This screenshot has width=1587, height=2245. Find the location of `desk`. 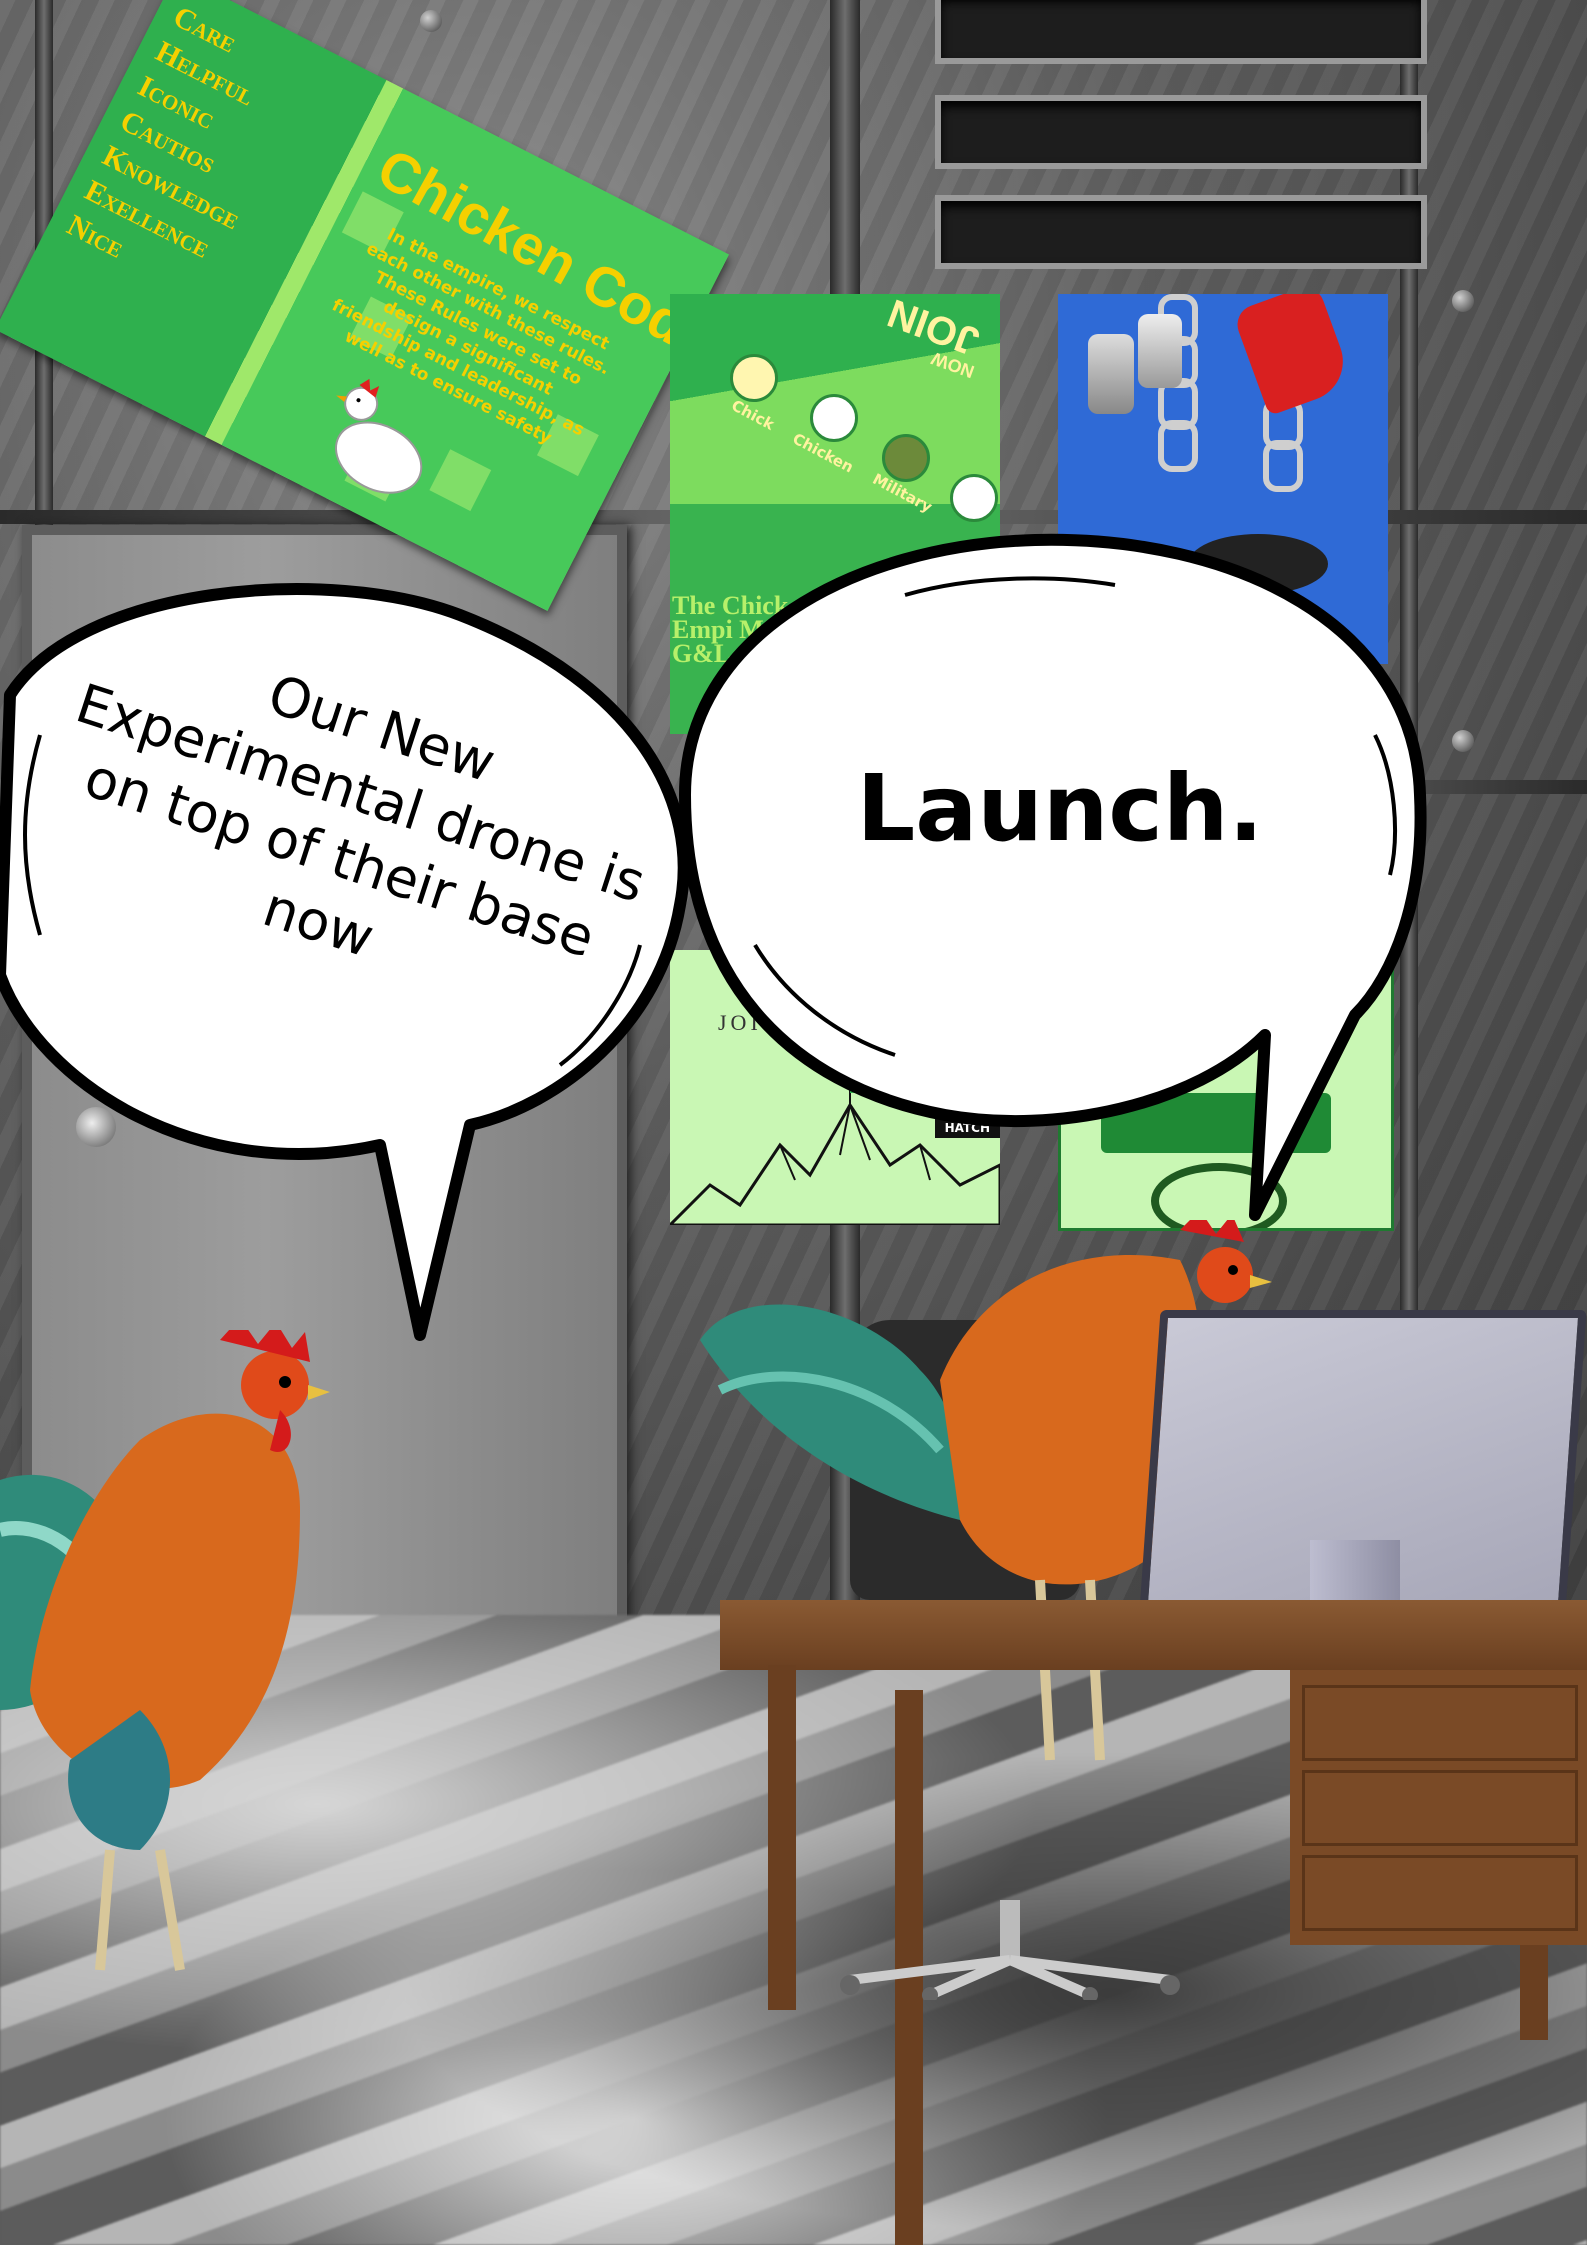

desk is located at coordinates (1153, 1635).